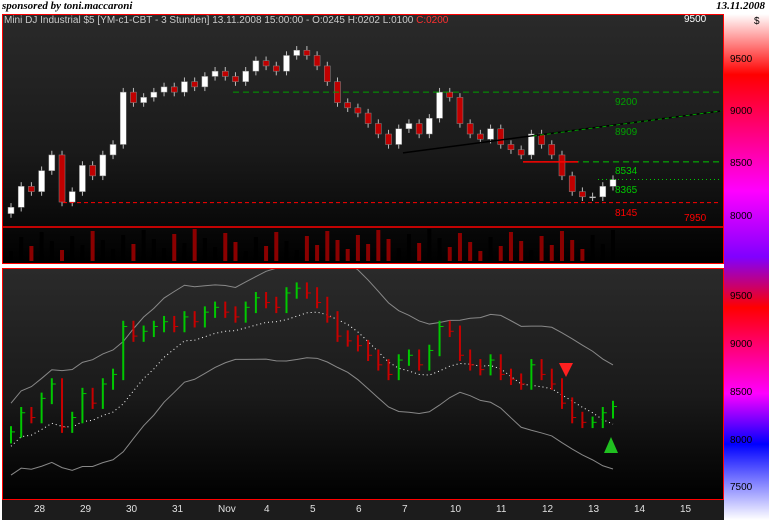 This screenshot has height=520, width=769. What do you see at coordinates (640, 509) in the screenshot?
I see `x-tick-label: 14` at bounding box center [640, 509].